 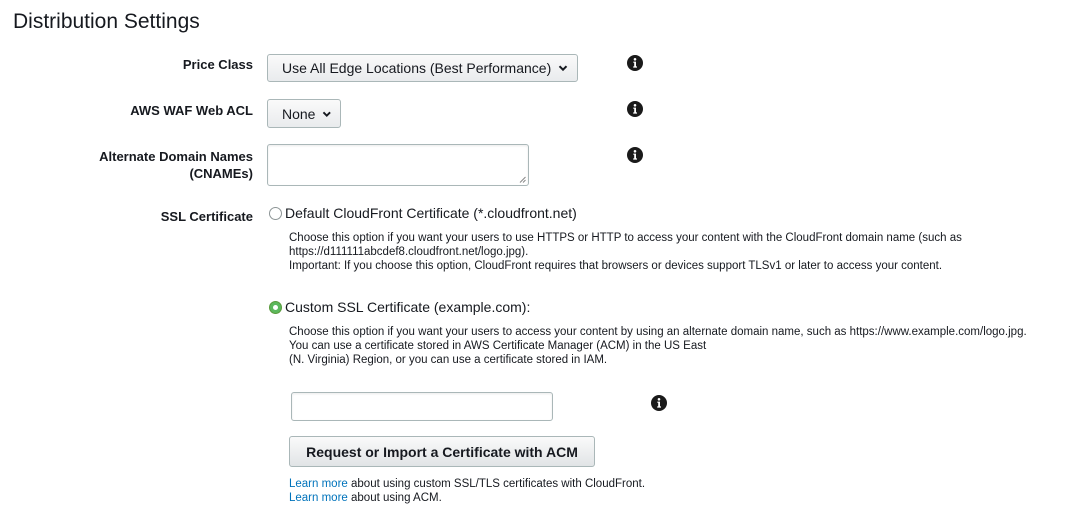 What do you see at coordinates (221, 173) in the screenshot?
I see `cnames-label-line2: (CNAMEs)` at bounding box center [221, 173].